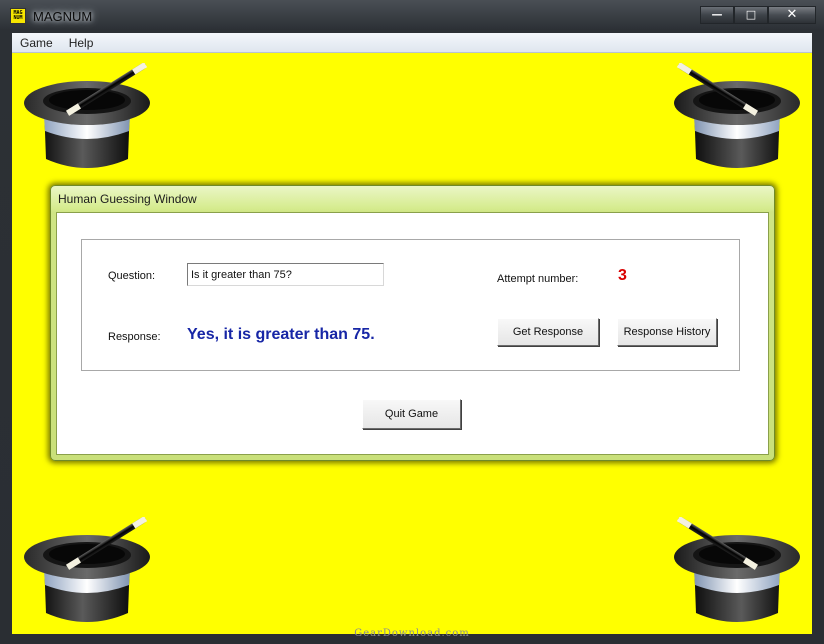 The image size is (824, 644). What do you see at coordinates (127, 199) in the screenshot?
I see `dialog-title: Human Guessing Window` at bounding box center [127, 199].